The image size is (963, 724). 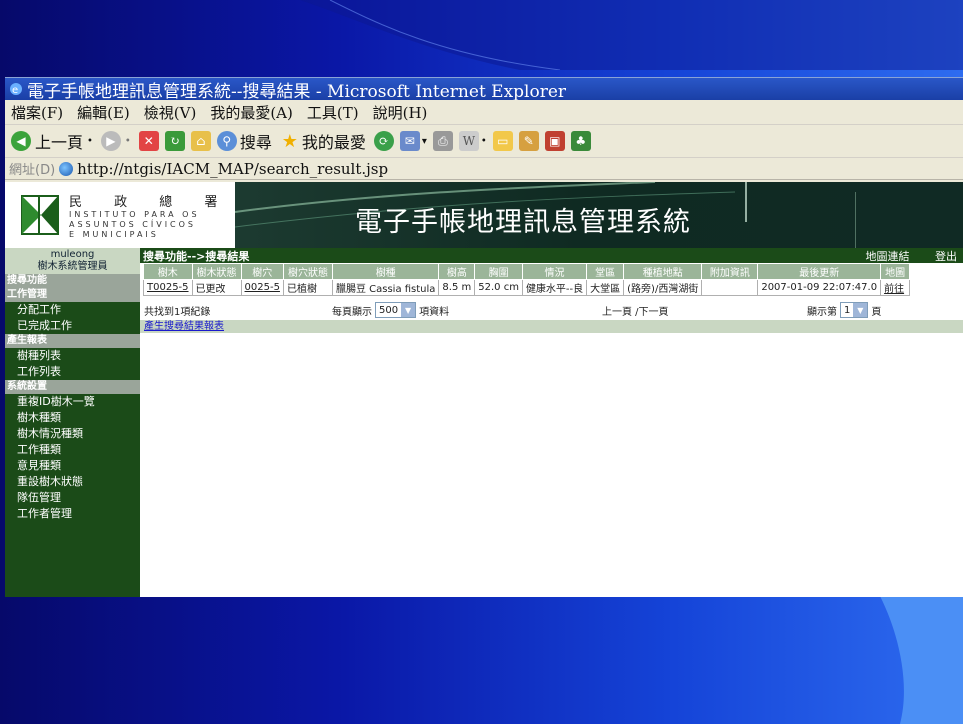 I want to click on mail-icon: ✉, so click(x=409, y=141).